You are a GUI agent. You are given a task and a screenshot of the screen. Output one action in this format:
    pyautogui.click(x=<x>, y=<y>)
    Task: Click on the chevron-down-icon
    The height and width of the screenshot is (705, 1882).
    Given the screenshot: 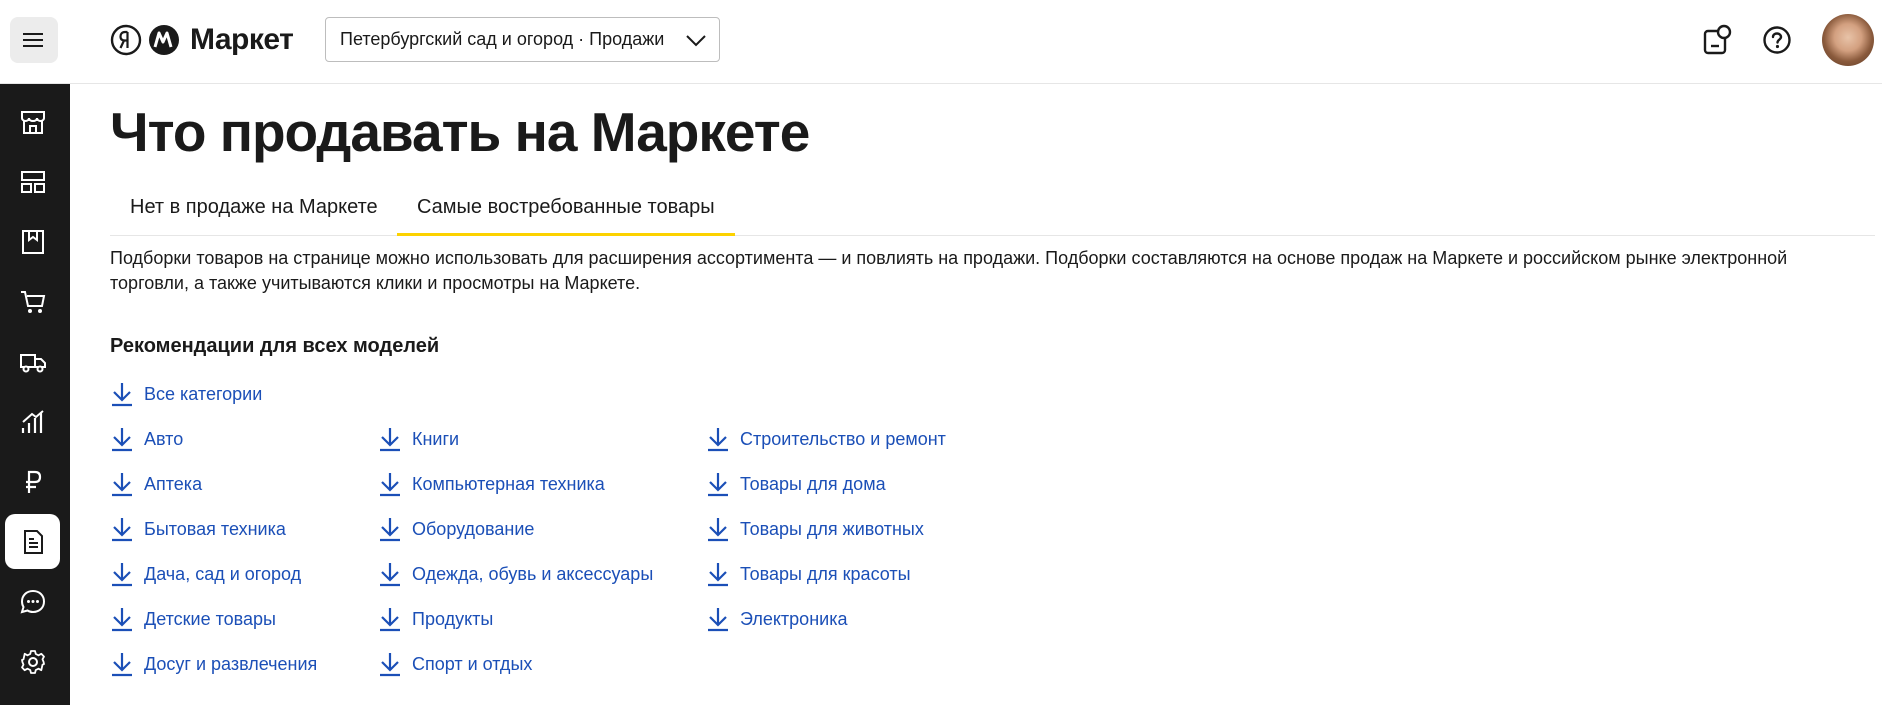 What is the action you would take?
    pyautogui.click(x=696, y=41)
    